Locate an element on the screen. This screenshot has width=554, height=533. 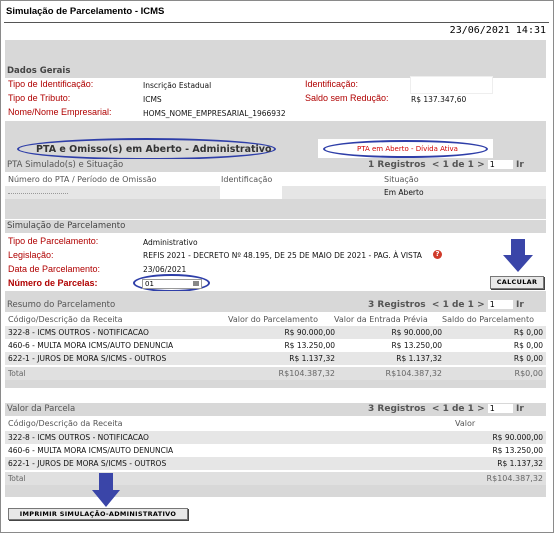
calcular-button: CALCULAR is located at coordinates (517, 282).